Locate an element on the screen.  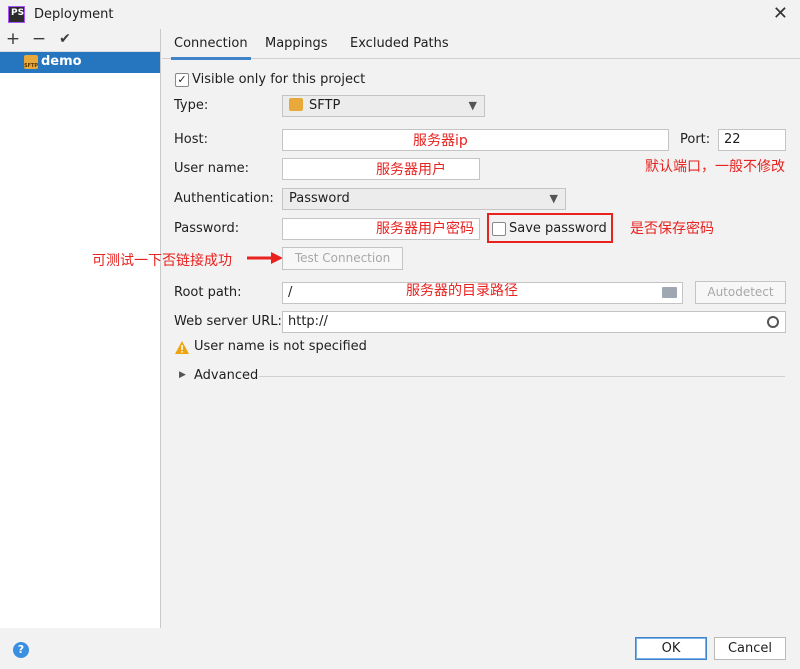
web-url-value: http:// is located at coordinates (308, 321).